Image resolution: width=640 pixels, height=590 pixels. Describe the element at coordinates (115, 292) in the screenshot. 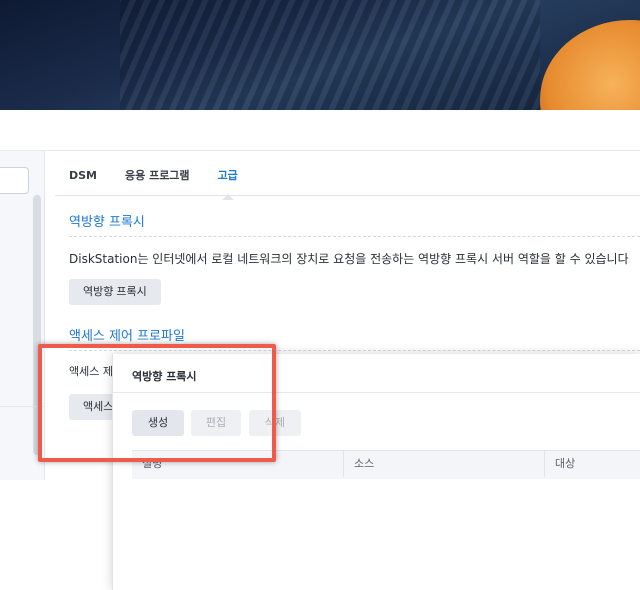

I see `reverse-proxy-button: 역방향 프록시` at that location.